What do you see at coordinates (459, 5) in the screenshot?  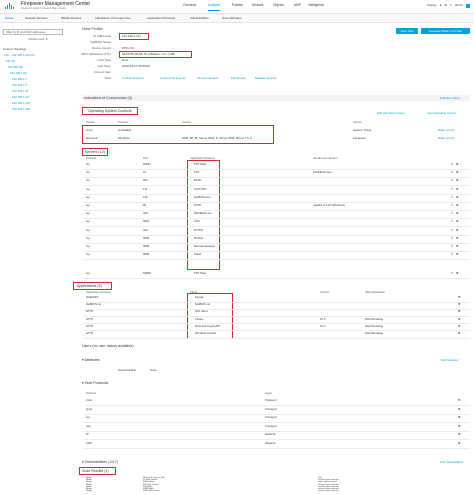 I see `user-menu: admin` at bounding box center [459, 5].